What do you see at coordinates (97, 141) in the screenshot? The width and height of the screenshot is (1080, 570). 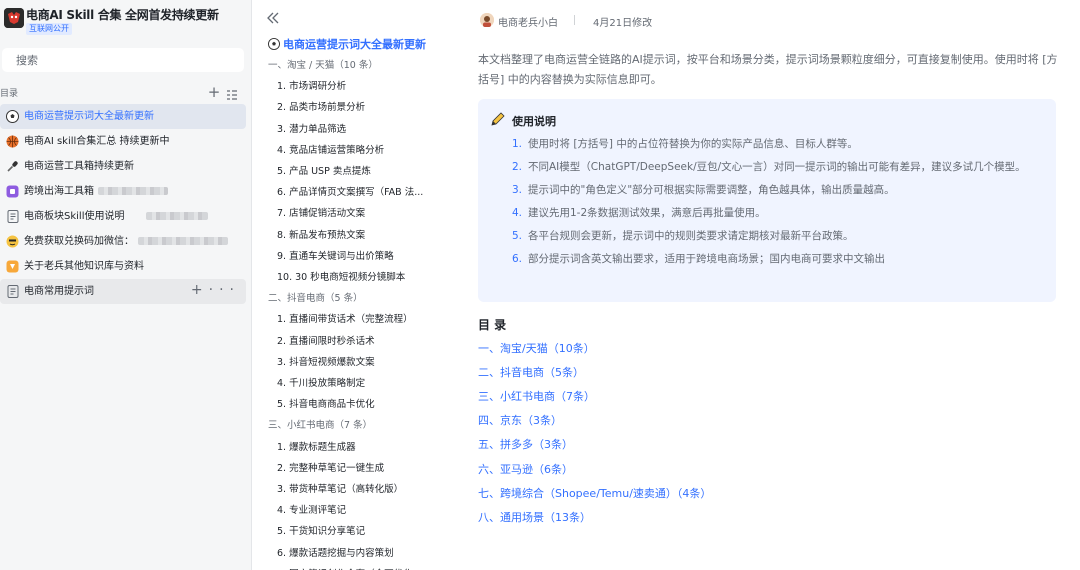 I see `sidebar-item-label: 电商AI skill合集汇总 持续更新中` at bounding box center [97, 141].